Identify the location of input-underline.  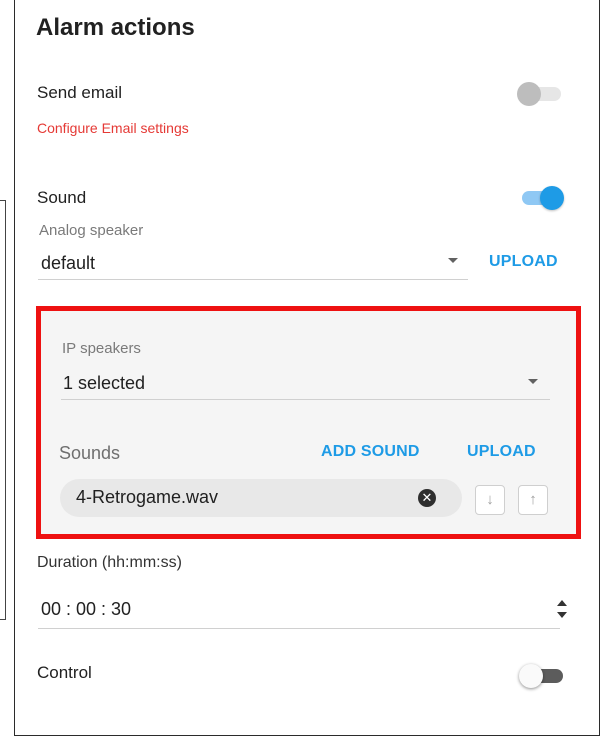
(299, 628).